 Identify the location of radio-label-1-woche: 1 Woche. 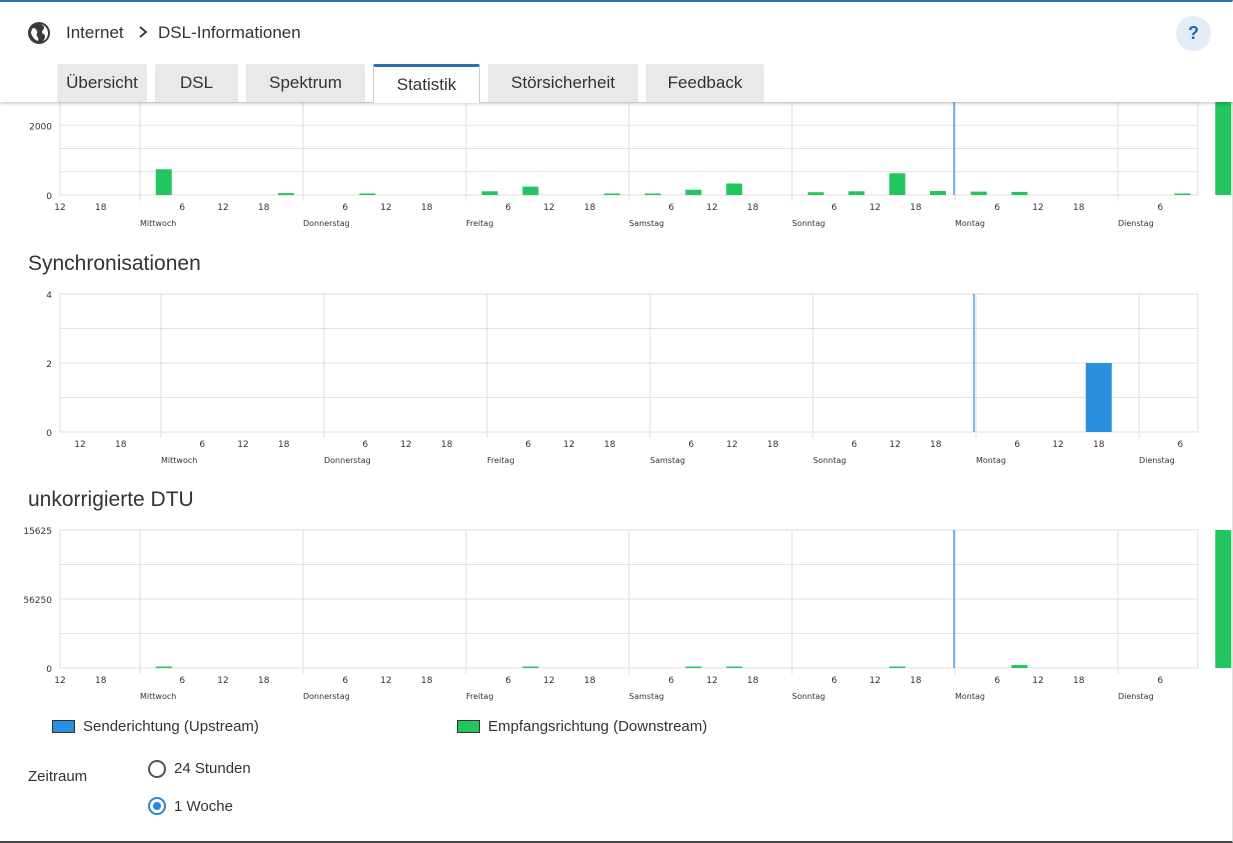
(203, 806).